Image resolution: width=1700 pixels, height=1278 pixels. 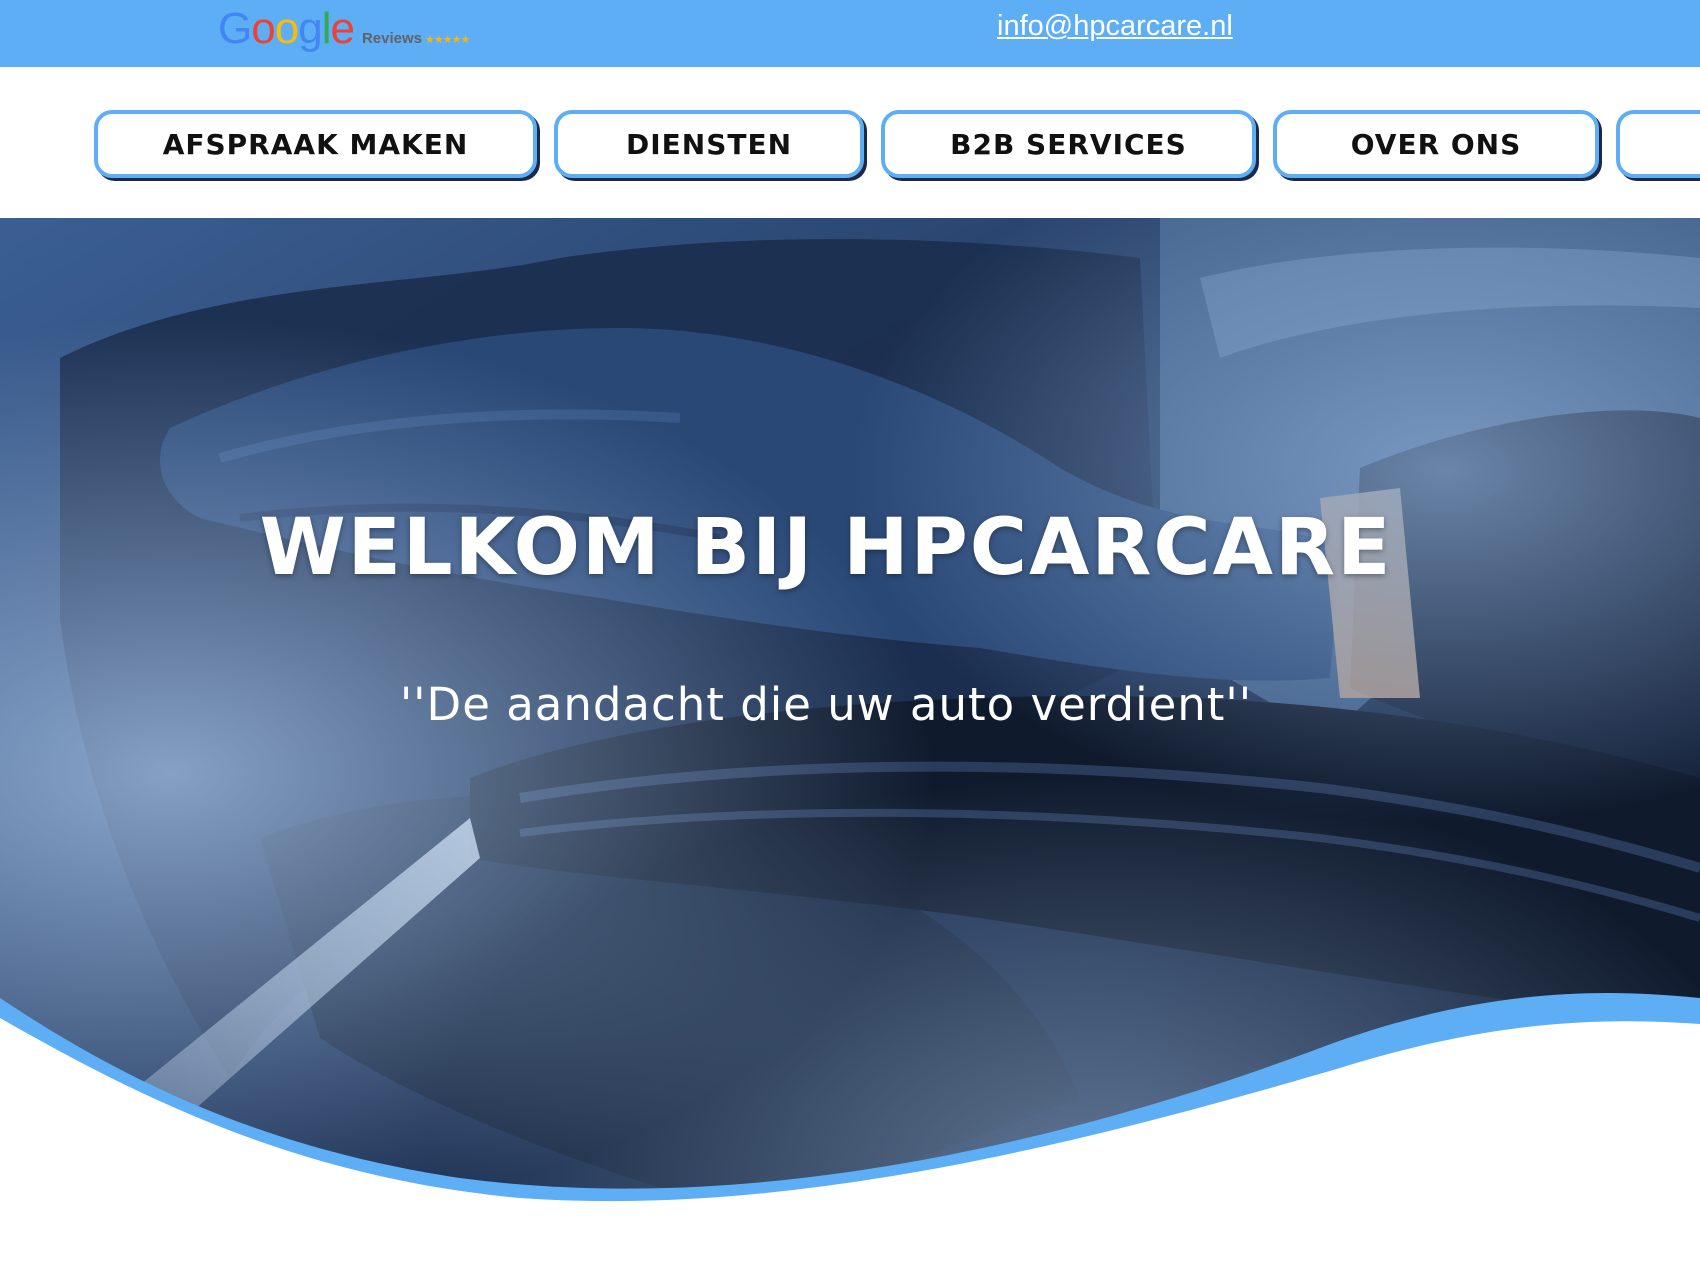 What do you see at coordinates (709, 144) in the screenshot?
I see `nav-diensten-button: DIENSTEN` at bounding box center [709, 144].